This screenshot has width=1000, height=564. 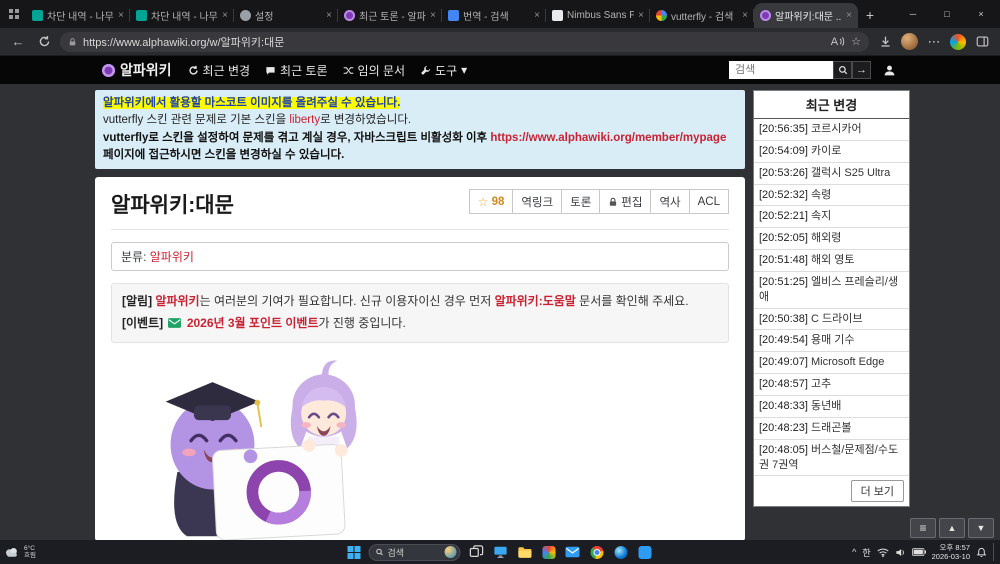 I want to click on change-title: 코르시카어, so click(x=836, y=129).